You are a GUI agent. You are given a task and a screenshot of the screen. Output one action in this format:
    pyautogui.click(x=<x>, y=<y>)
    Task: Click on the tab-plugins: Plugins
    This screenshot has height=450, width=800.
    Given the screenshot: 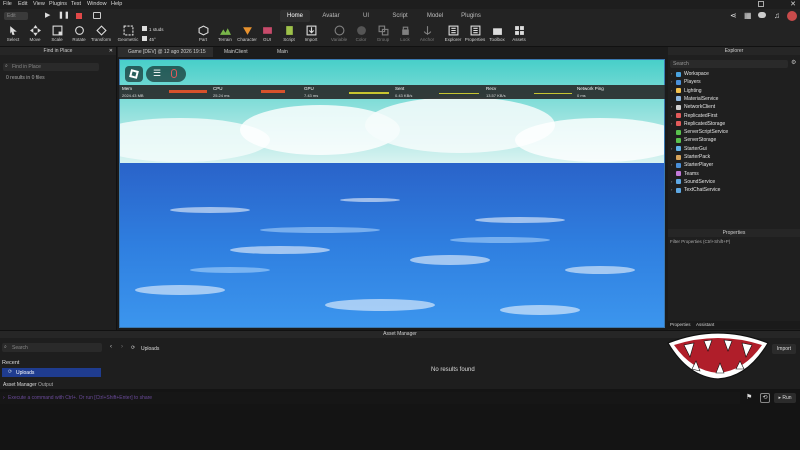 What is the action you would take?
    pyautogui.click(x=471, y=16)
    